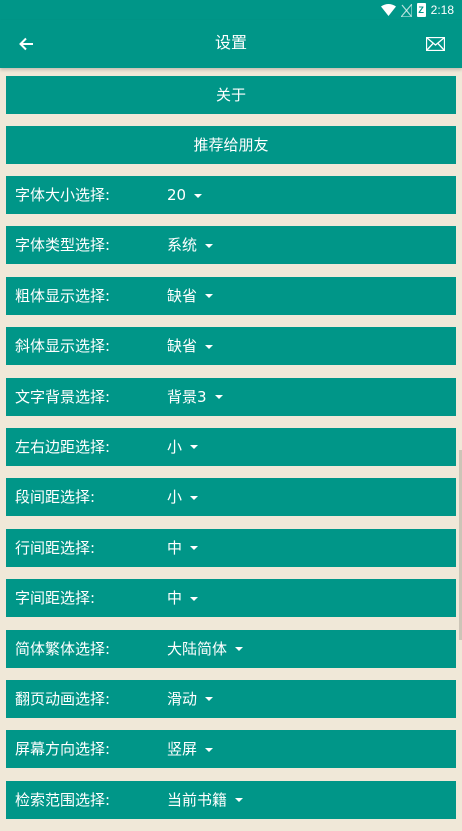 The image size is (462, 831). Describe the element at coordinates (231, 195) in the screenshot. I see `font-size-row: 字体大小选择: 20` at that location.